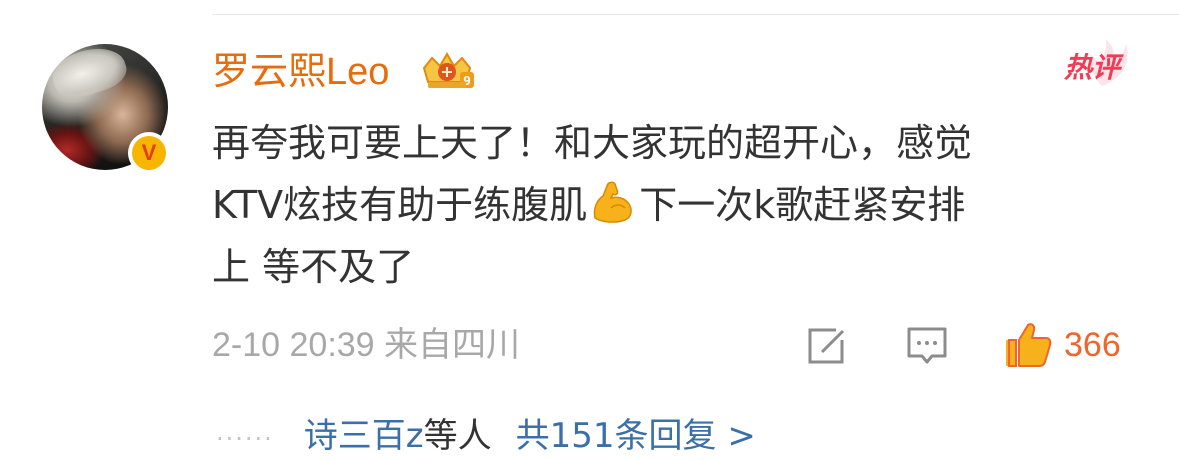 The image size is (1179, 461). What do you see at coordinates (457, 435) in the screenshot?
I see `reply-suffix: 等人` at bounding box center [457, 435].